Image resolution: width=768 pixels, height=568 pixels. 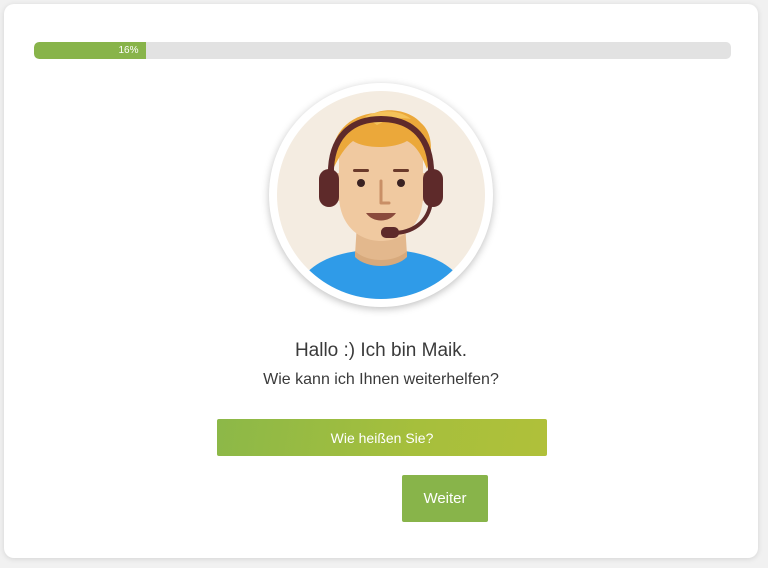 What do you see at coordinates (445, 498) in the screenshot?
I see `next-button: Weiter` at bounding box center [445, 498].